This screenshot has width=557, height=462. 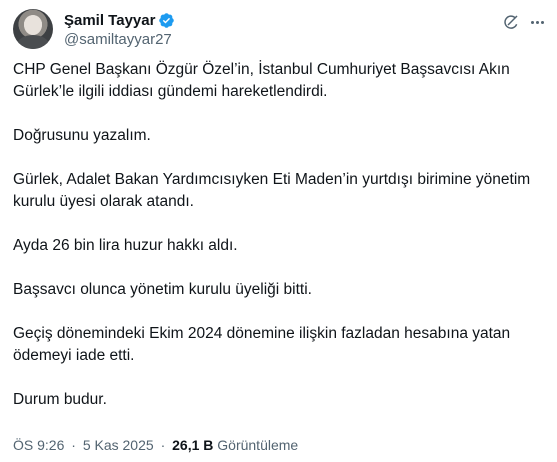 What do you see at coordinates (33, 25) in the screenshot?
I see `avatar-face` at bounding box center [33, 25].